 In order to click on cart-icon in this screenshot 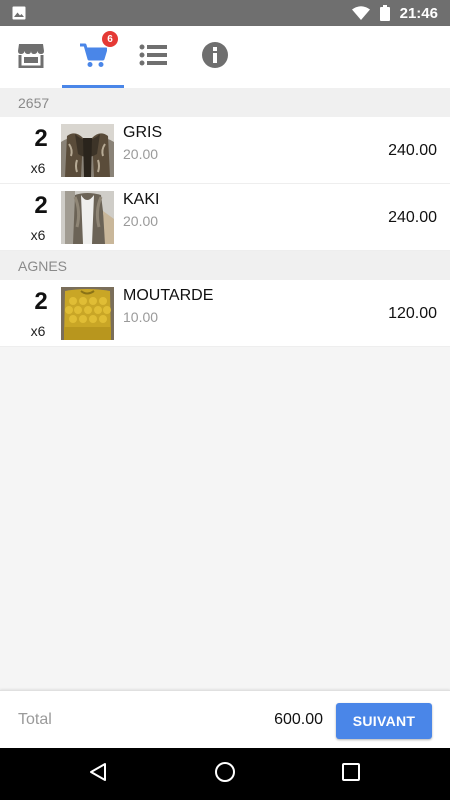, I will do `click(93, 57)`.